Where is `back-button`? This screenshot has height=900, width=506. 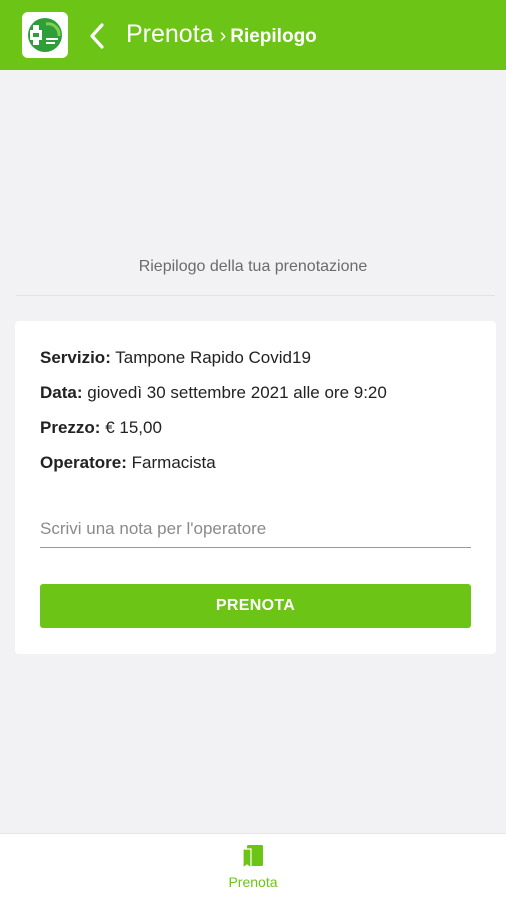 back-button is located at coordinates (97, 36).